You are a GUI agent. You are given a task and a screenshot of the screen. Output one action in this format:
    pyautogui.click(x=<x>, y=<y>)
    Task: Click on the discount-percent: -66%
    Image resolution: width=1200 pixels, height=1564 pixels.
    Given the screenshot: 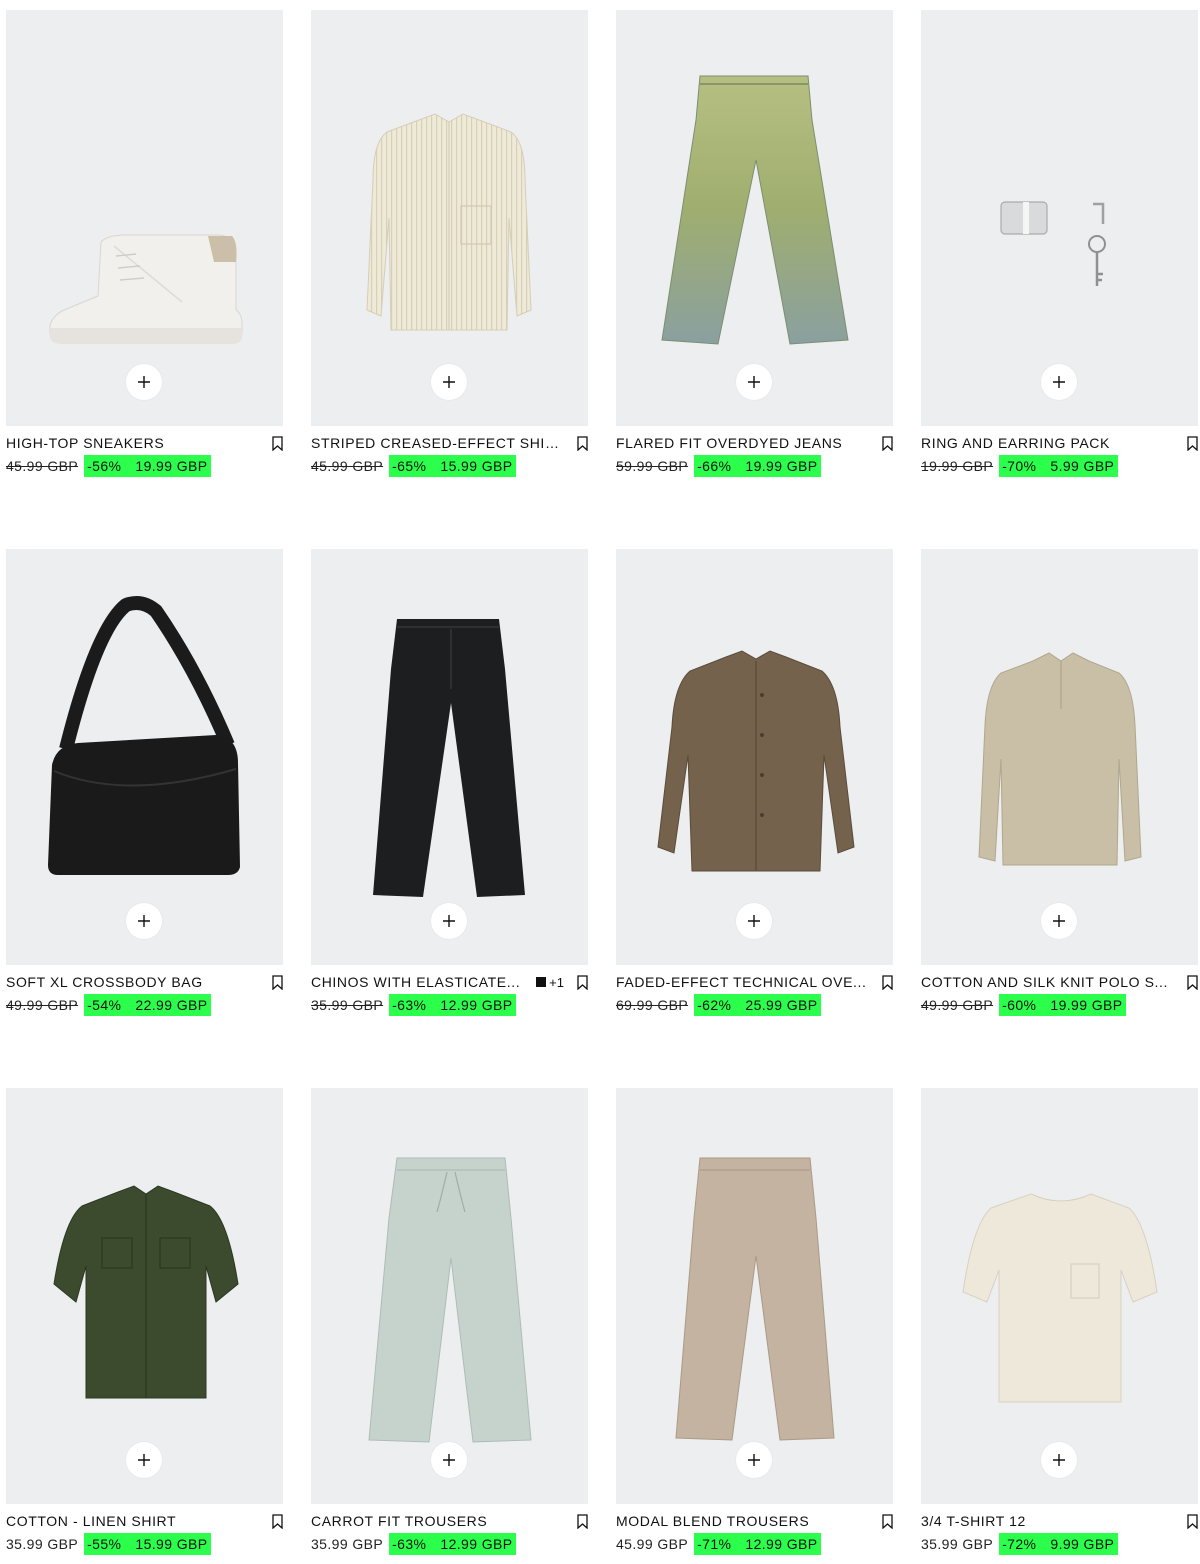 What is the action you would take?
    pyautogui.click(x=714, y=466)
    